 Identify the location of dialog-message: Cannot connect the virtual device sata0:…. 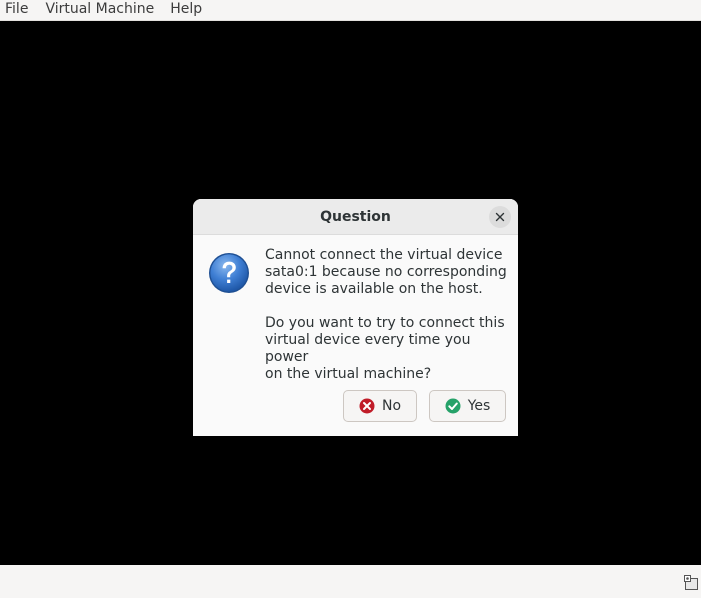
(387, 315).